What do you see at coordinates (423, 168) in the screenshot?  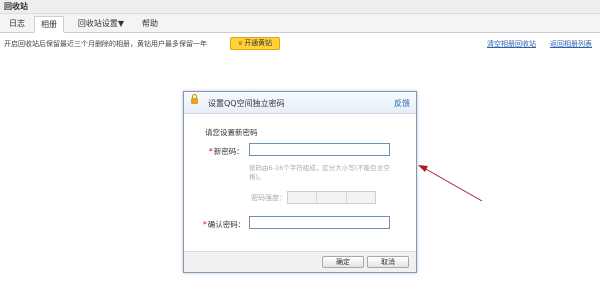 I see `arrow-head` at bounding box center [423, 168].